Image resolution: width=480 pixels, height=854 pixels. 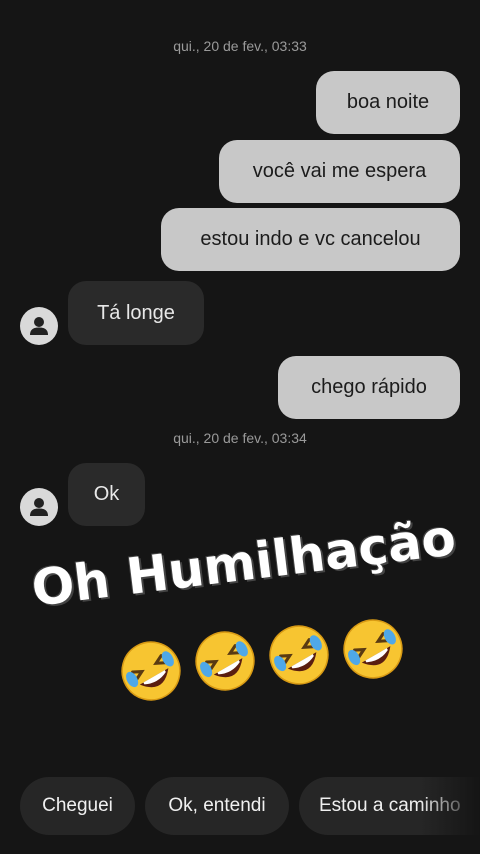 What do you see at coordinates (450, 806) in the screenshot?
I see `chip-scroll-fade` at bounding box center [450, 806].